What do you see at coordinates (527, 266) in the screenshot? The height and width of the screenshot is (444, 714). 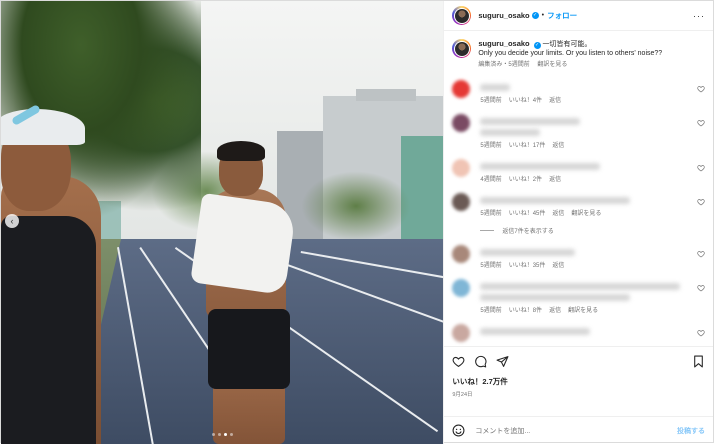 I see `comment-likes: いいね！35件` at bounding box center [527, 266].